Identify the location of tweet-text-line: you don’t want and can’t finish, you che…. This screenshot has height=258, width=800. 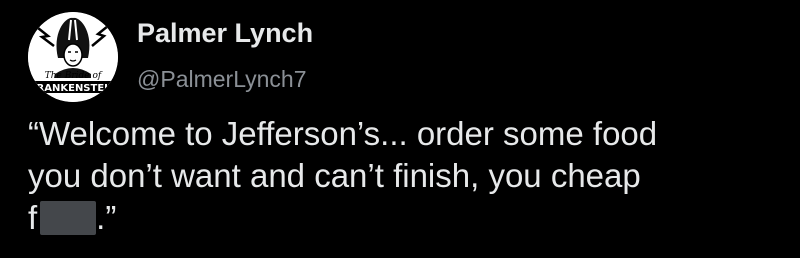
(334, 175).